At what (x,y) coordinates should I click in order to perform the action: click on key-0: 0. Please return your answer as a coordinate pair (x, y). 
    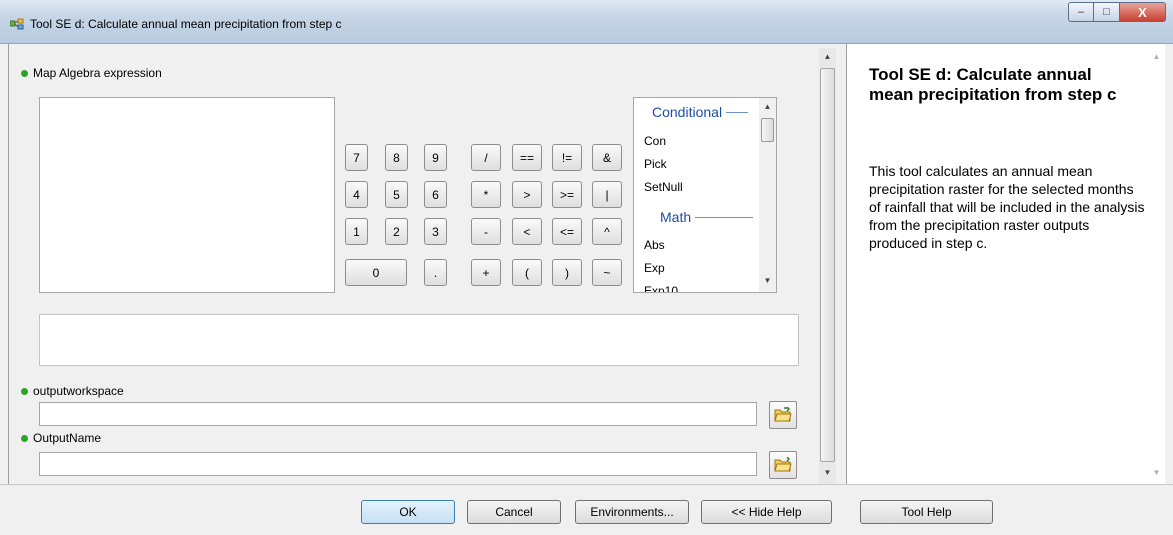
    Looking at the image, I should click on (376, 272).